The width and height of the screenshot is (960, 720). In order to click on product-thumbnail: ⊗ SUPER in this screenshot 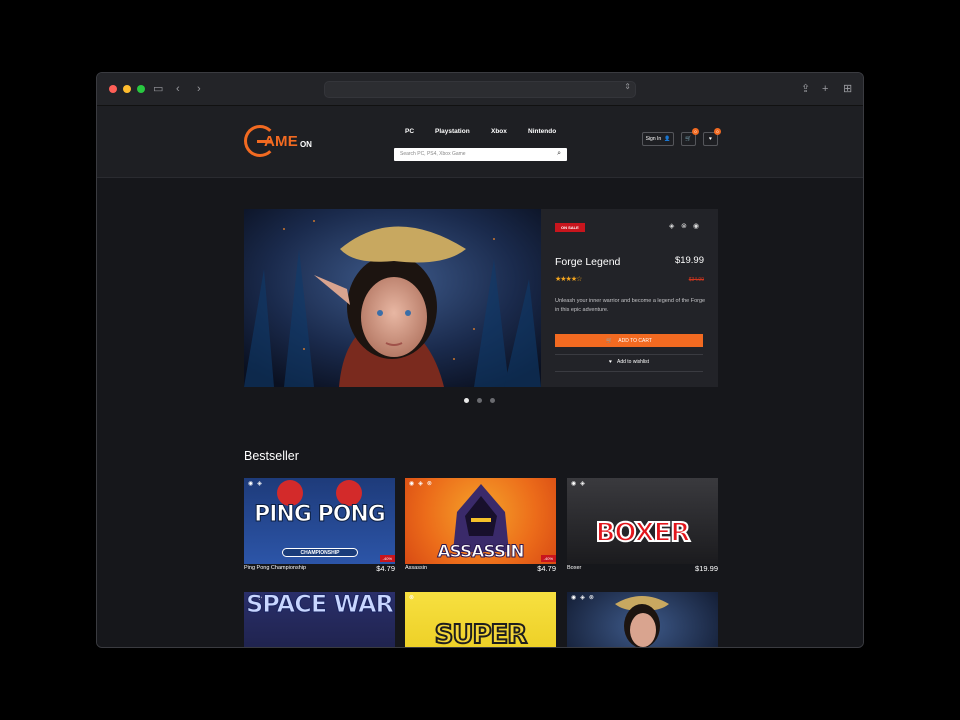, I will do `click(480, 620)`.